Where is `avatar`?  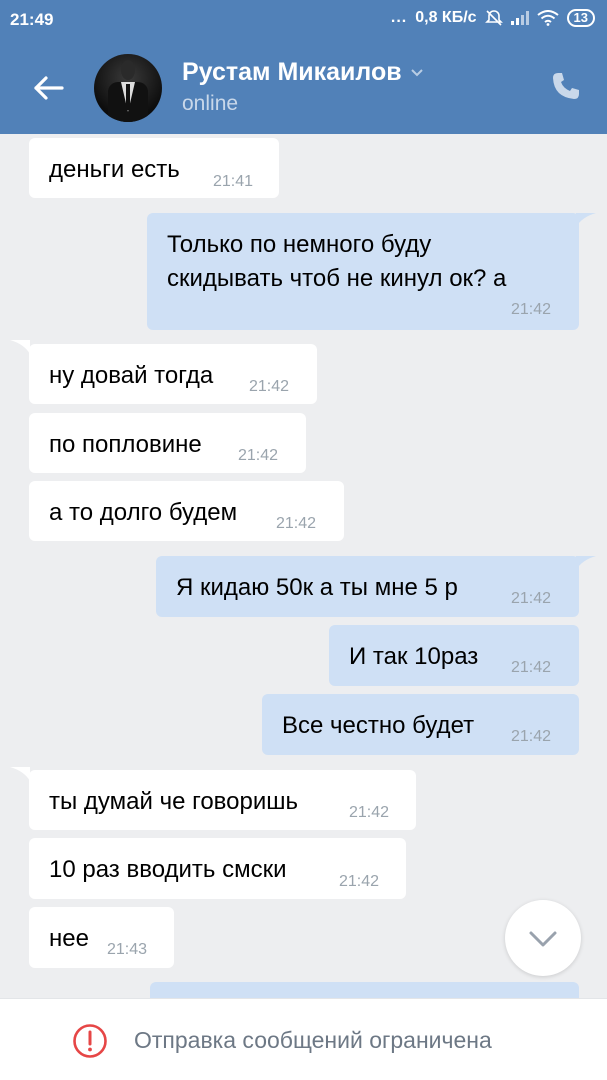 avatar is located at coordinates (128, 88).